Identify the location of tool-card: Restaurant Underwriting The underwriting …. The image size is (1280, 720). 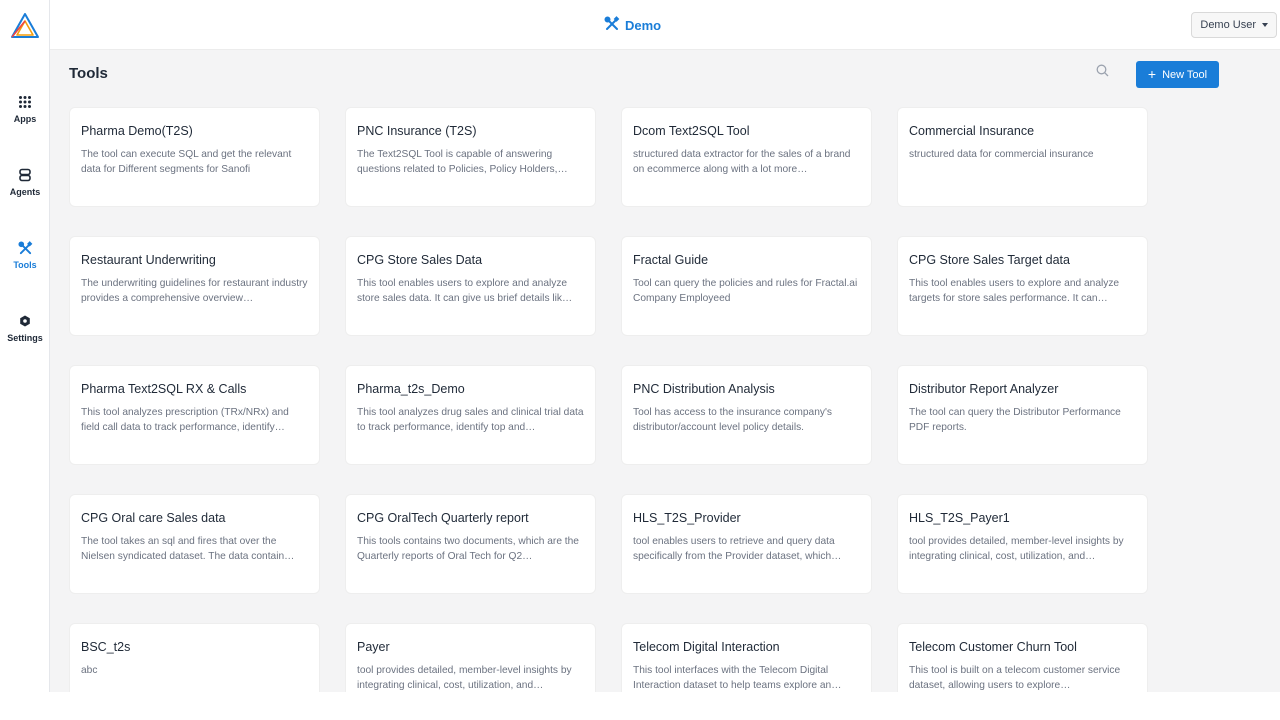
(194, 286).